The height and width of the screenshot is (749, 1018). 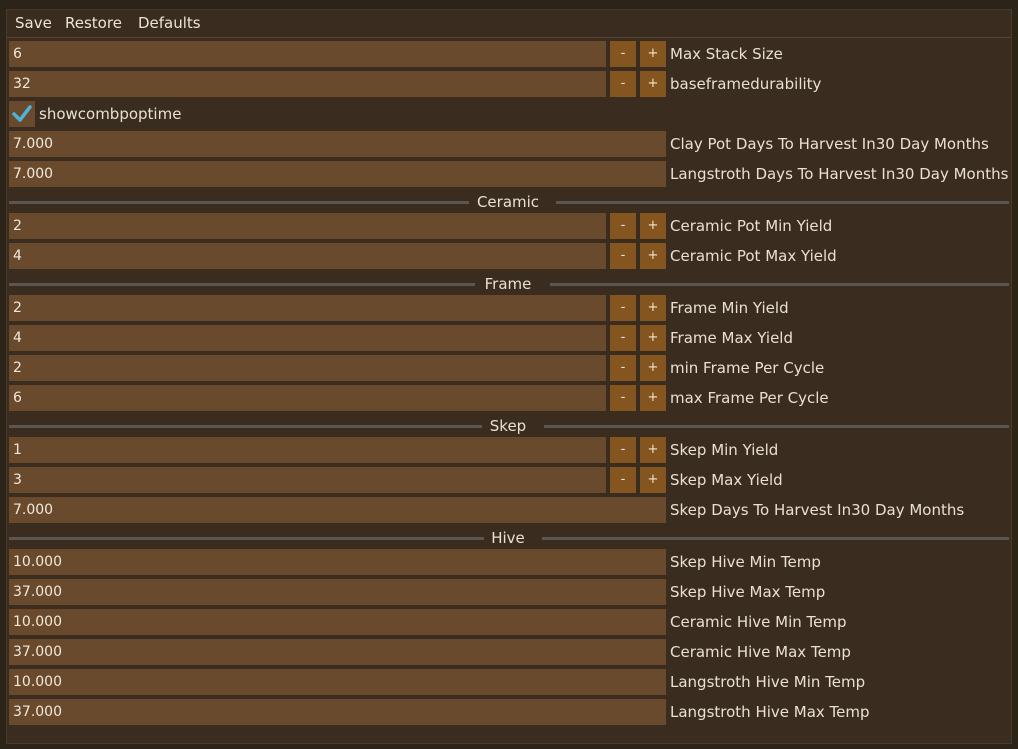 I want to click on ceramic-hive-max-temp-label: Ceramic Hive Max Temp, so click(x=760, y=652).